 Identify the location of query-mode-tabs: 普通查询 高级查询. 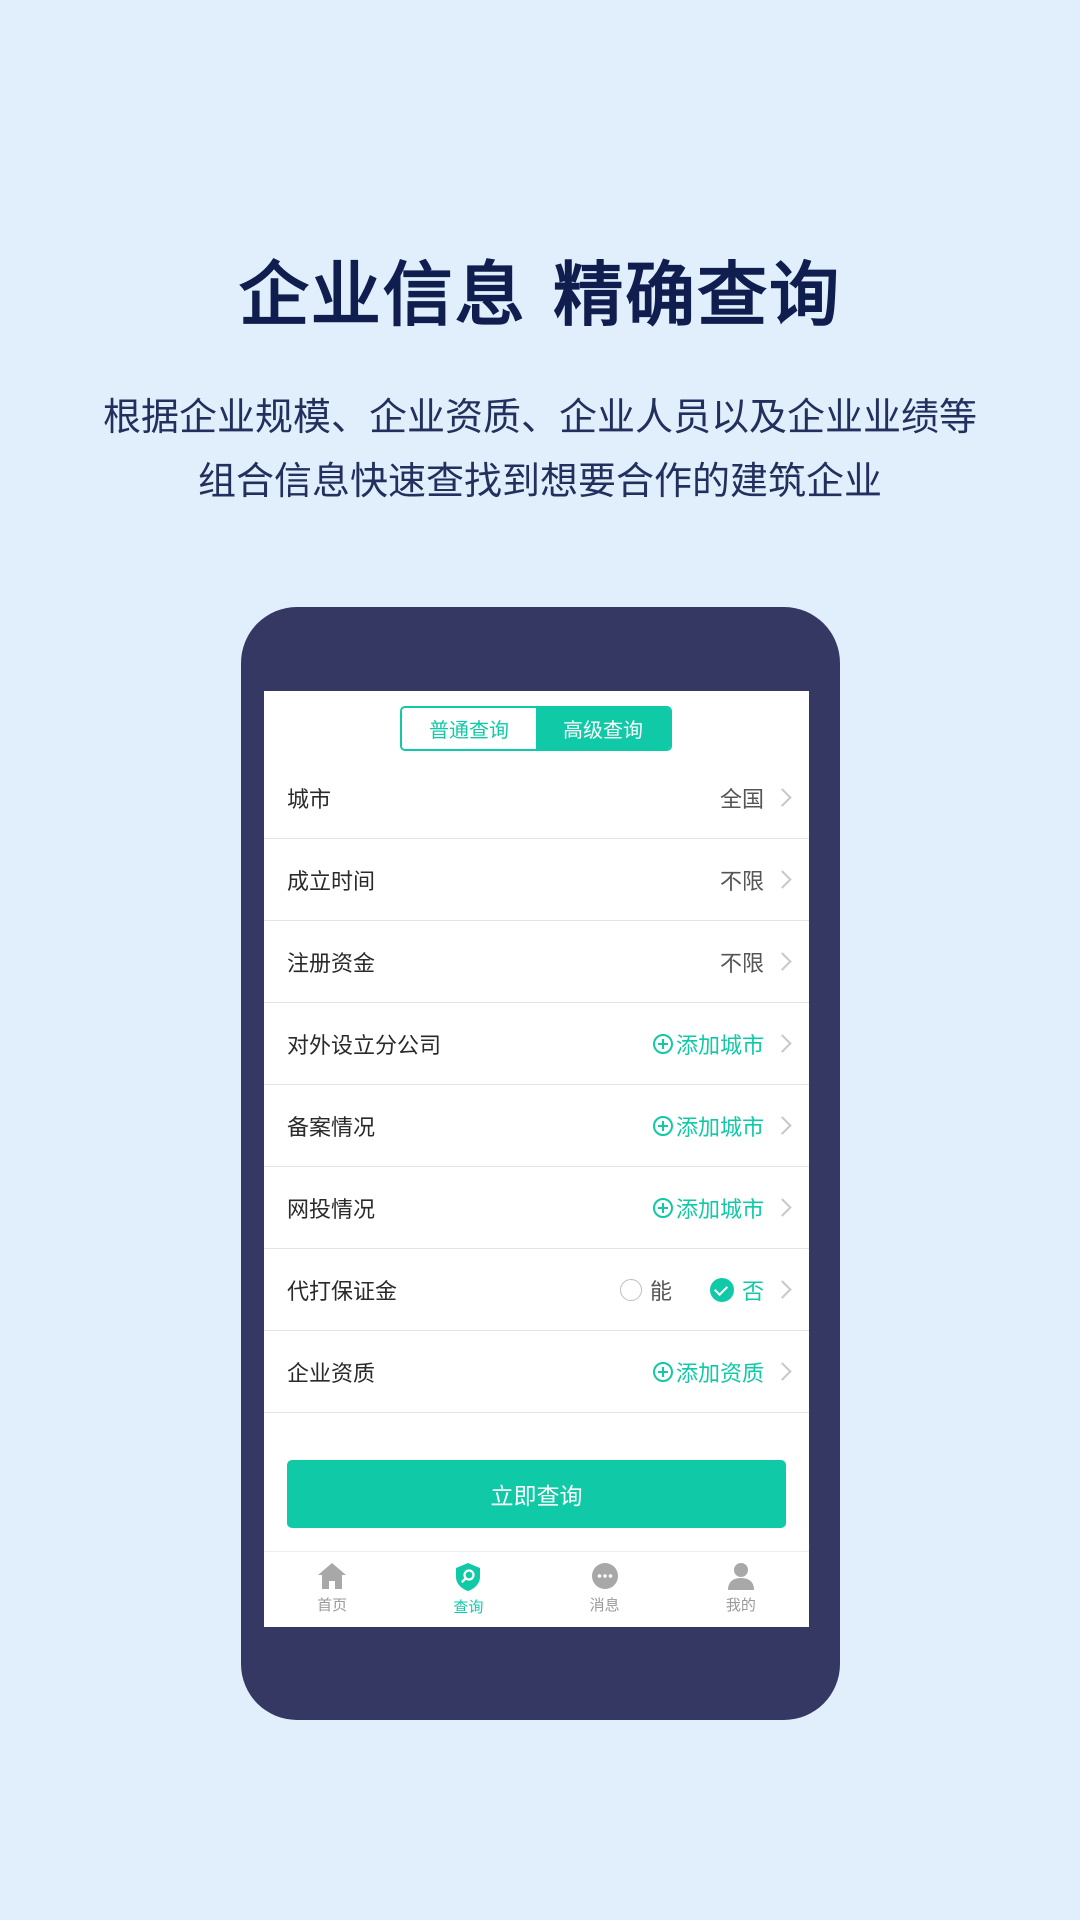
(536, 728).